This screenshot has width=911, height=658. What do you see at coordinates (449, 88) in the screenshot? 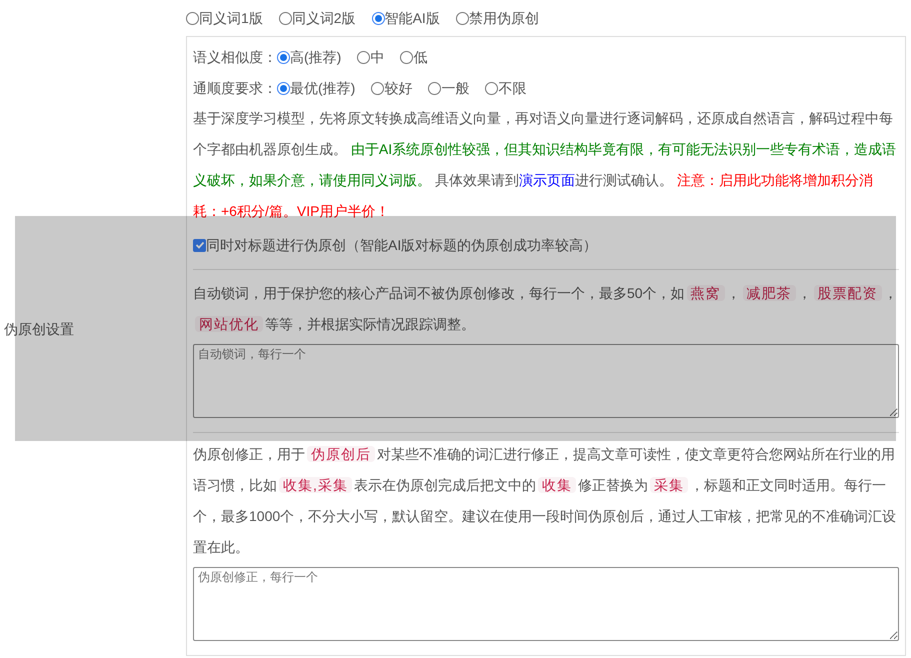
I see `radio-option: 一般` at bounding box center [449, 88].